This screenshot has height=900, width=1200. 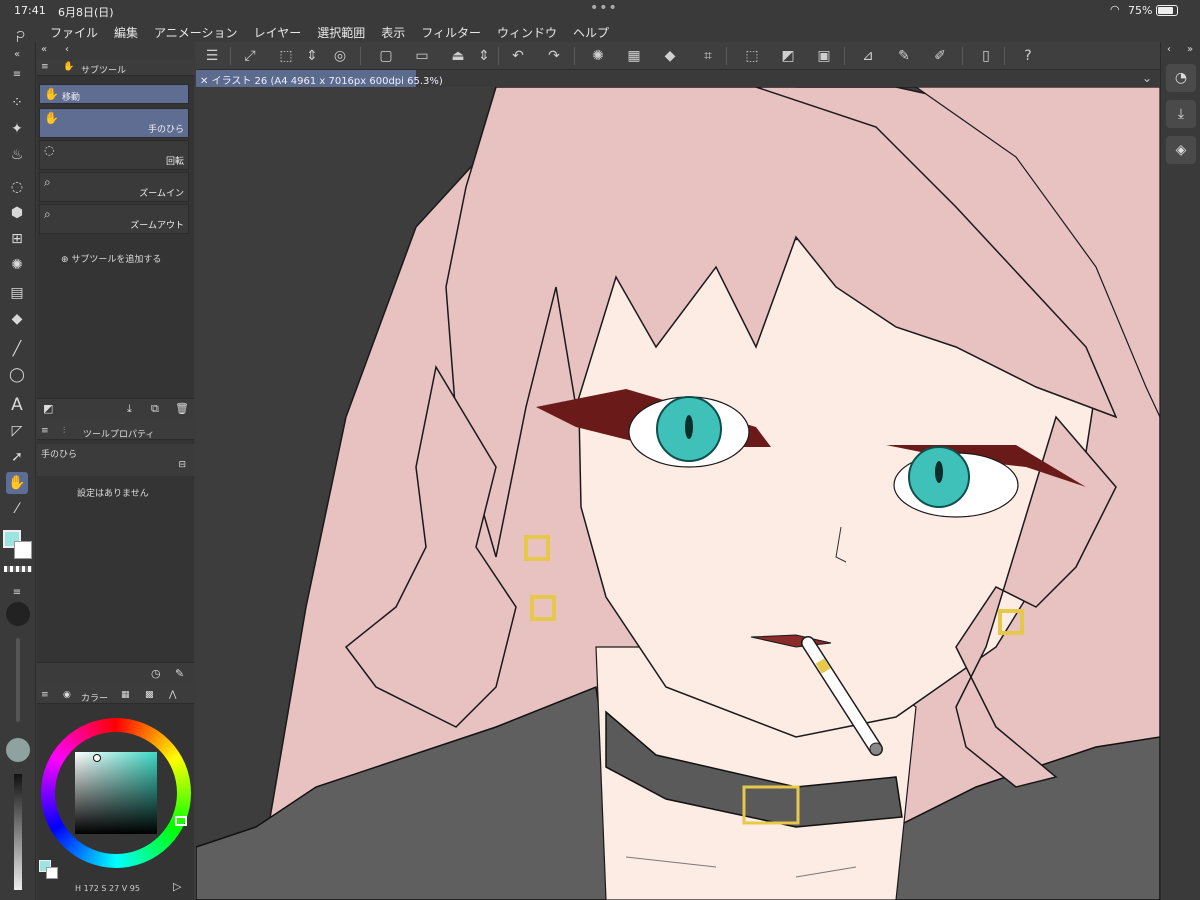 I want to click on stepper-icon-2: ⇕, so click(x=484, y=56).